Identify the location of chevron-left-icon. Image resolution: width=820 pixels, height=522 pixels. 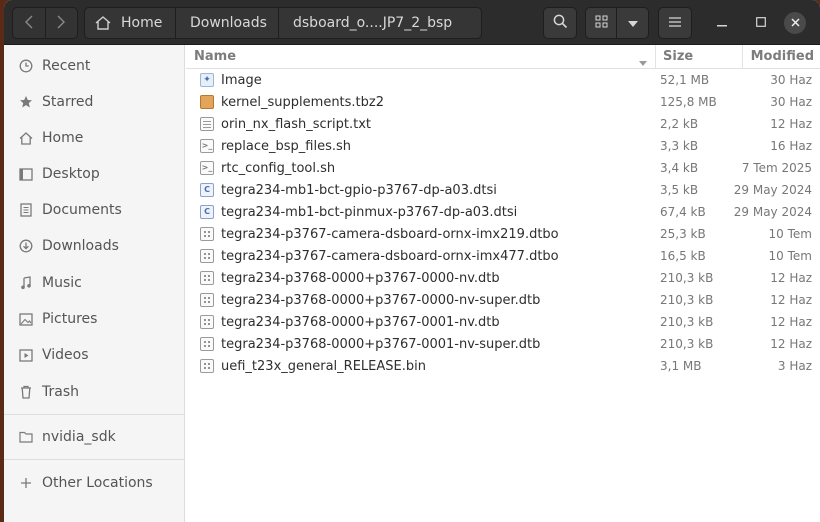
(28, 23).